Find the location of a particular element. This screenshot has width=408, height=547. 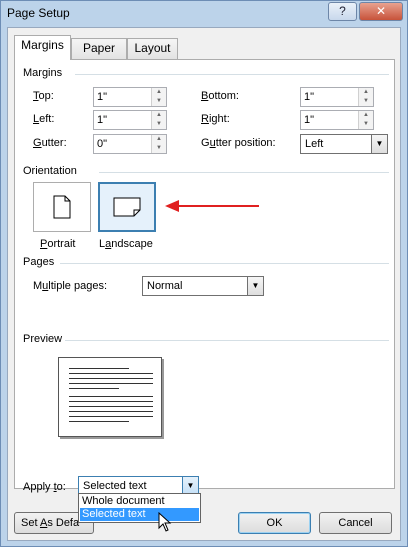

help-button: ? is located at coordinates (342, 11).